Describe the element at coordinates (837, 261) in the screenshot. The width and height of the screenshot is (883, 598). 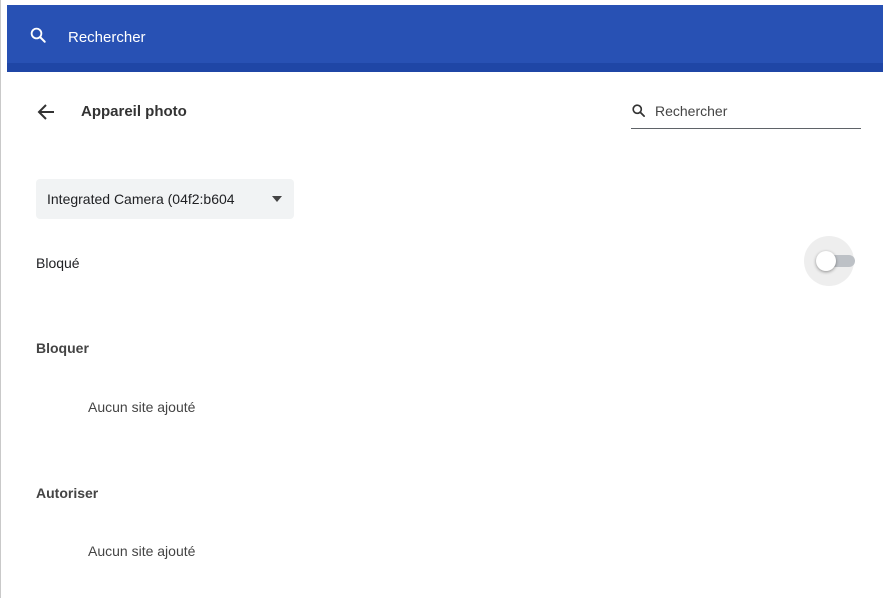
I see `blocked-toggle` at that location.